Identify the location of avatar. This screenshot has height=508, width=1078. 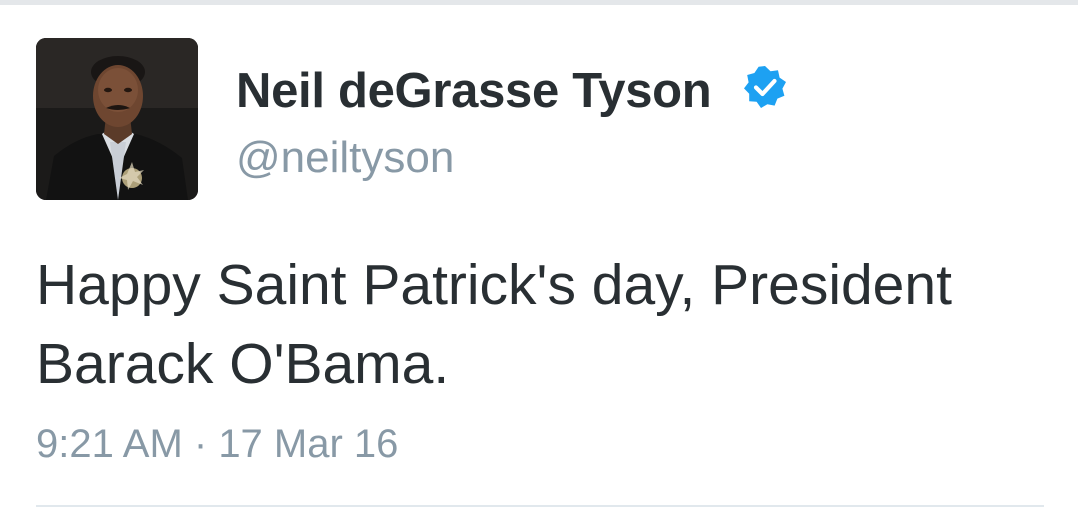
(117, 119).